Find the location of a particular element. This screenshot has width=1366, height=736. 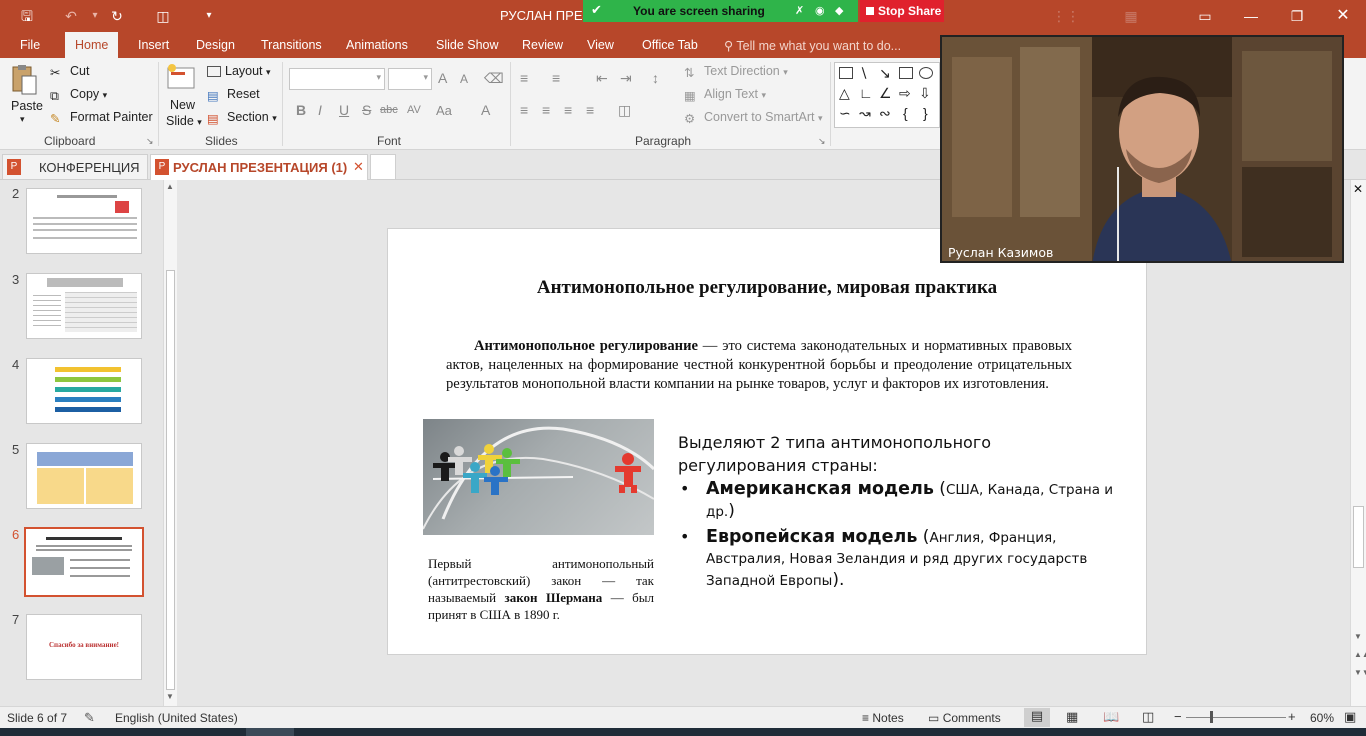

zoom-slider-handle is located at coordinates (1211, 717).